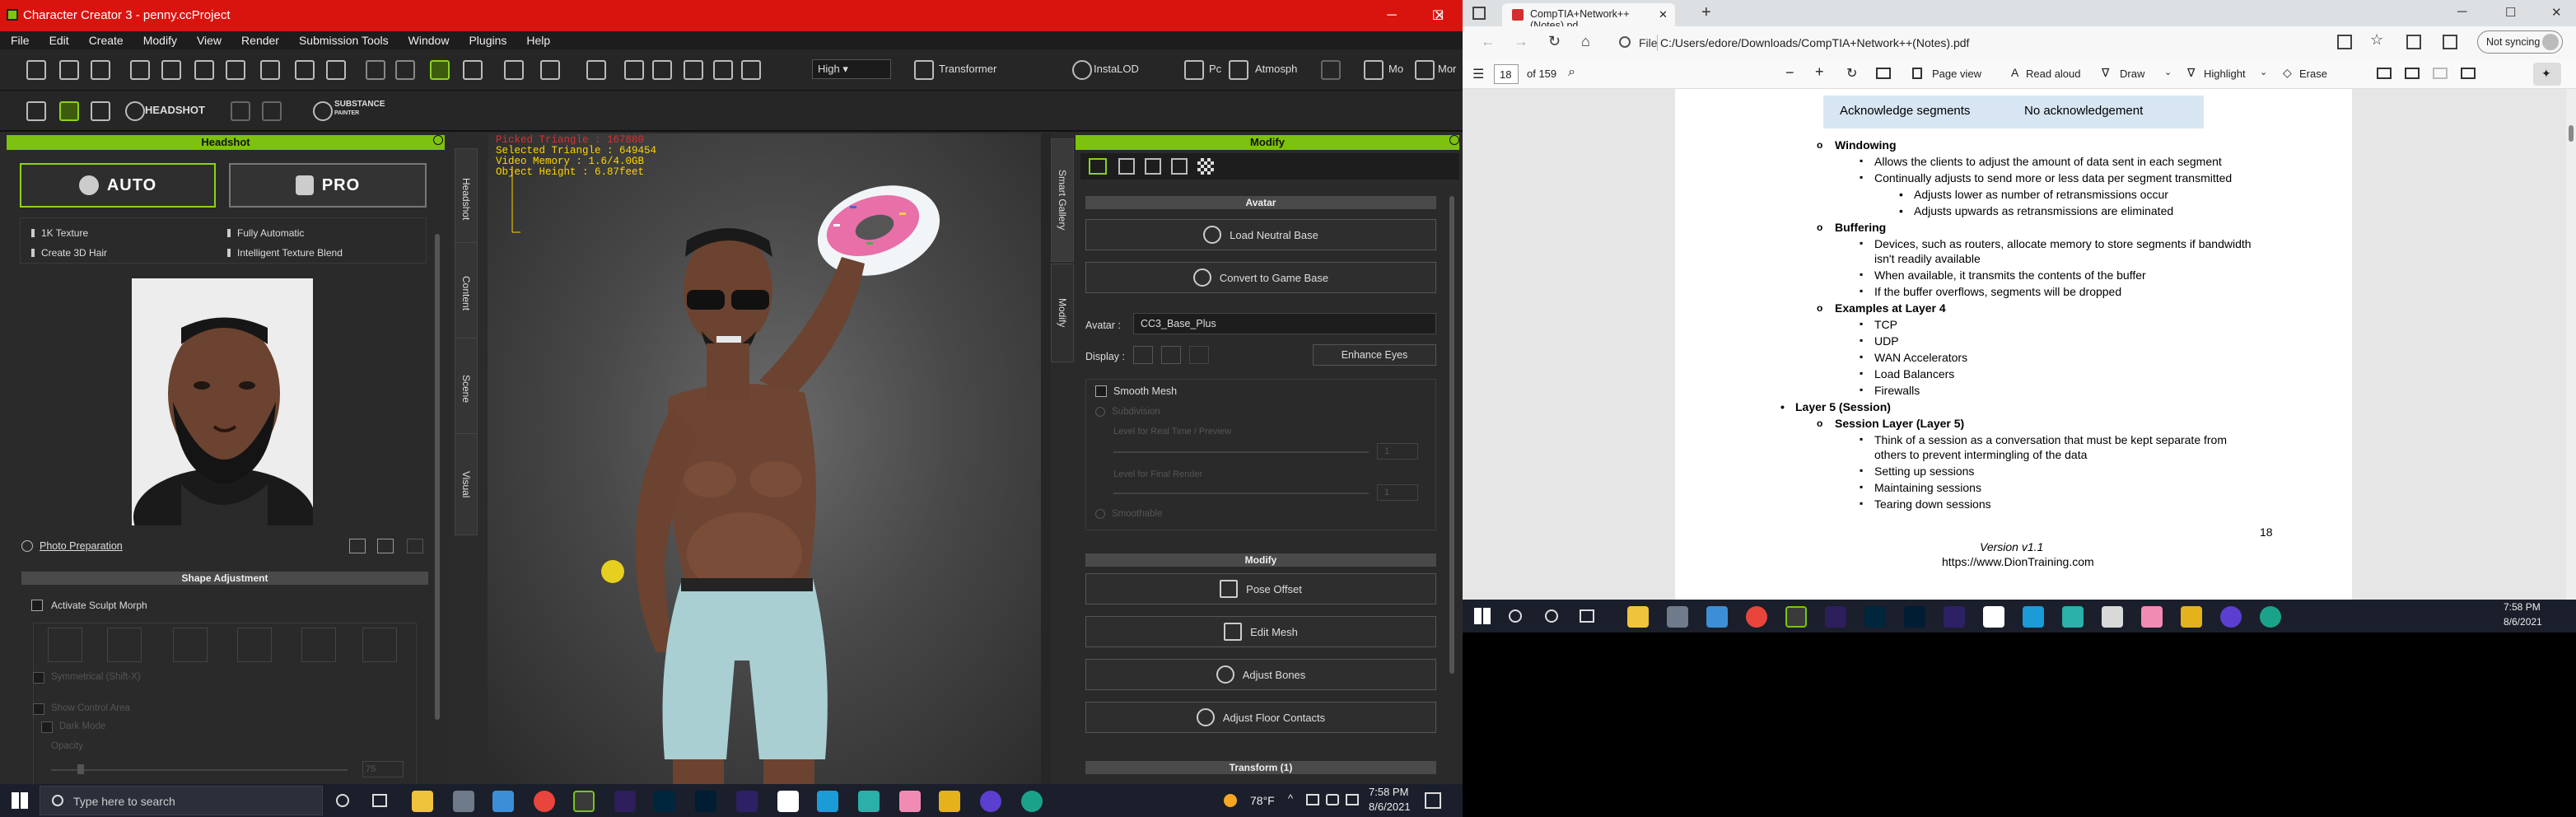  Describe the element at coordinates (69, 70) in the screenshot. I see `open-project-icon` at that location.